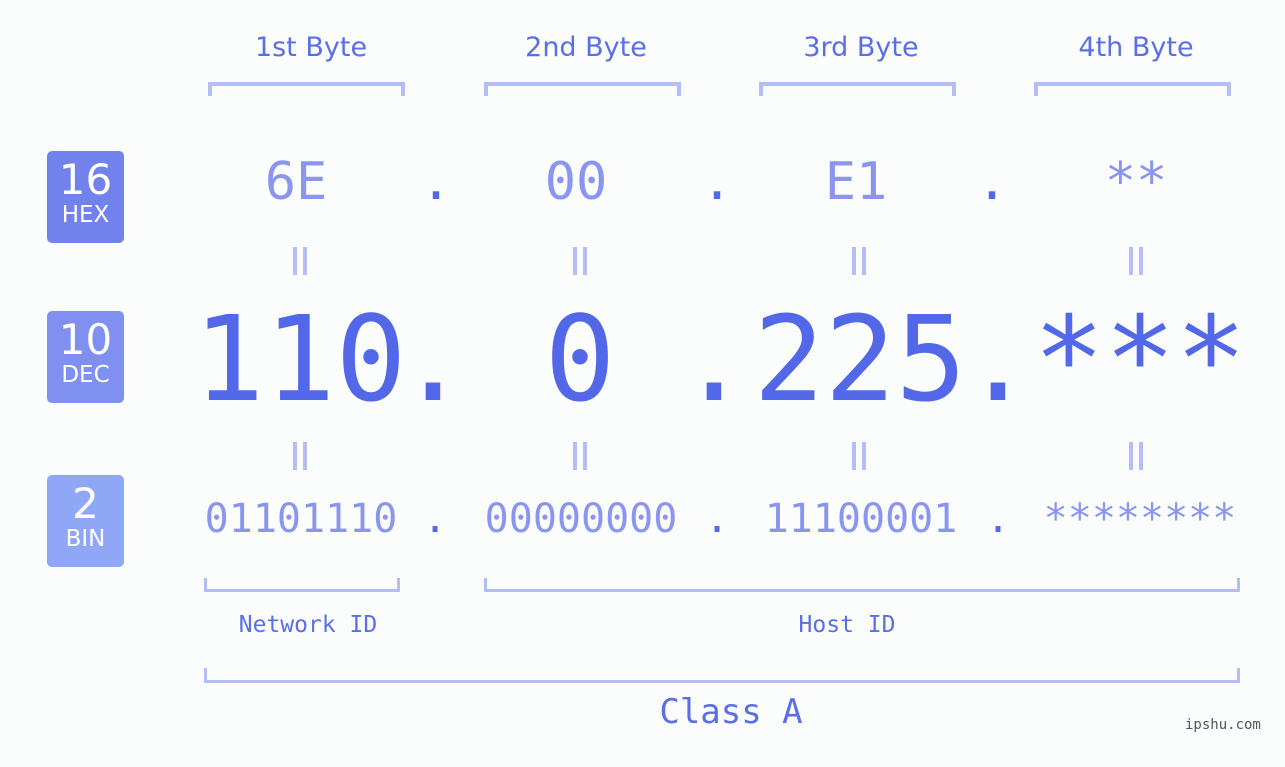 This screenshot has width=1285, height=767. What do you see at coordinates (85, 215) in the screenshot?
I see `hex-badge-name: HEX` at bounding box center [85, 215].